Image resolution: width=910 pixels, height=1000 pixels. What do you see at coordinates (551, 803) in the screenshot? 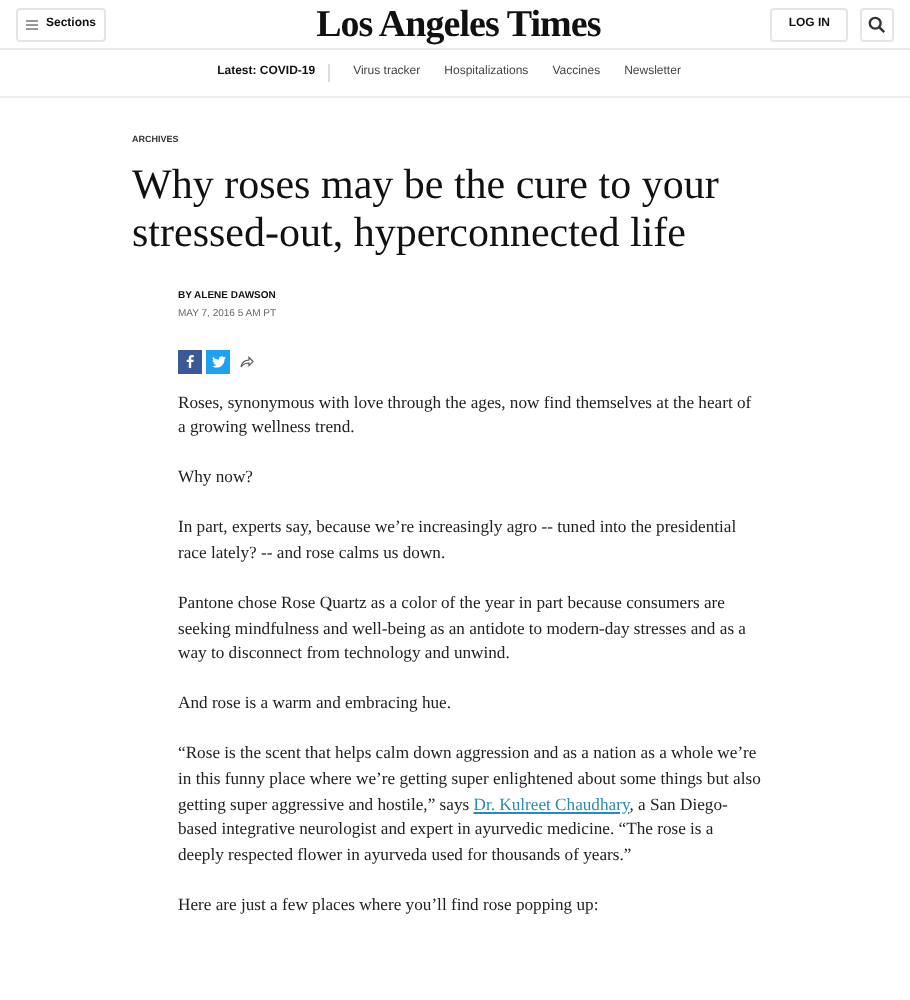
I see `link: Dr. Kulreet Chaudhary` at bounding box center [551, 803].